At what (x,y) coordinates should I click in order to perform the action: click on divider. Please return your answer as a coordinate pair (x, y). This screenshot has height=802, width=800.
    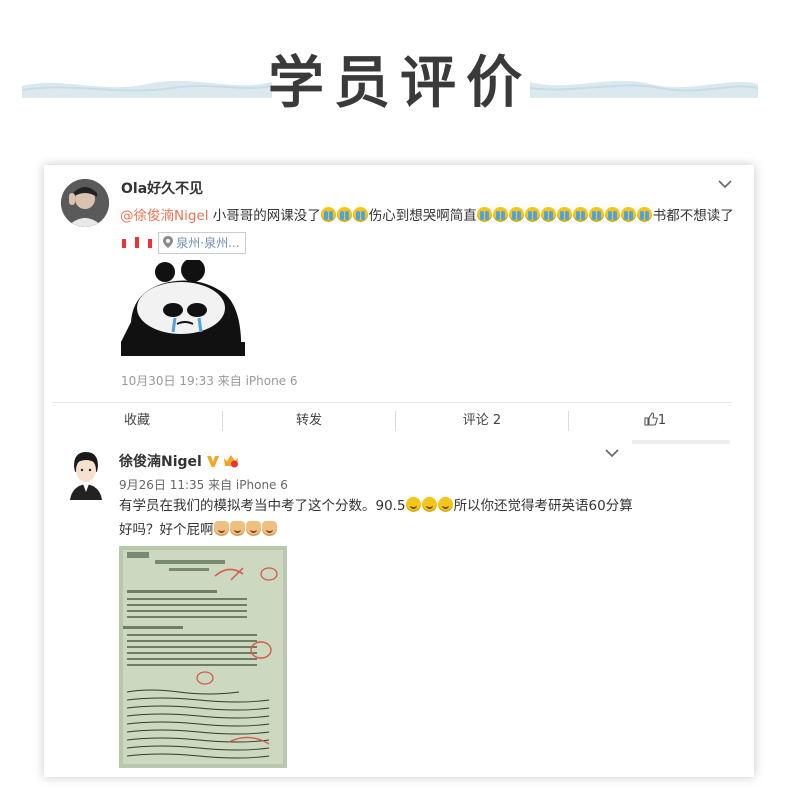
    Looking at the image, I should click on (681, 442).